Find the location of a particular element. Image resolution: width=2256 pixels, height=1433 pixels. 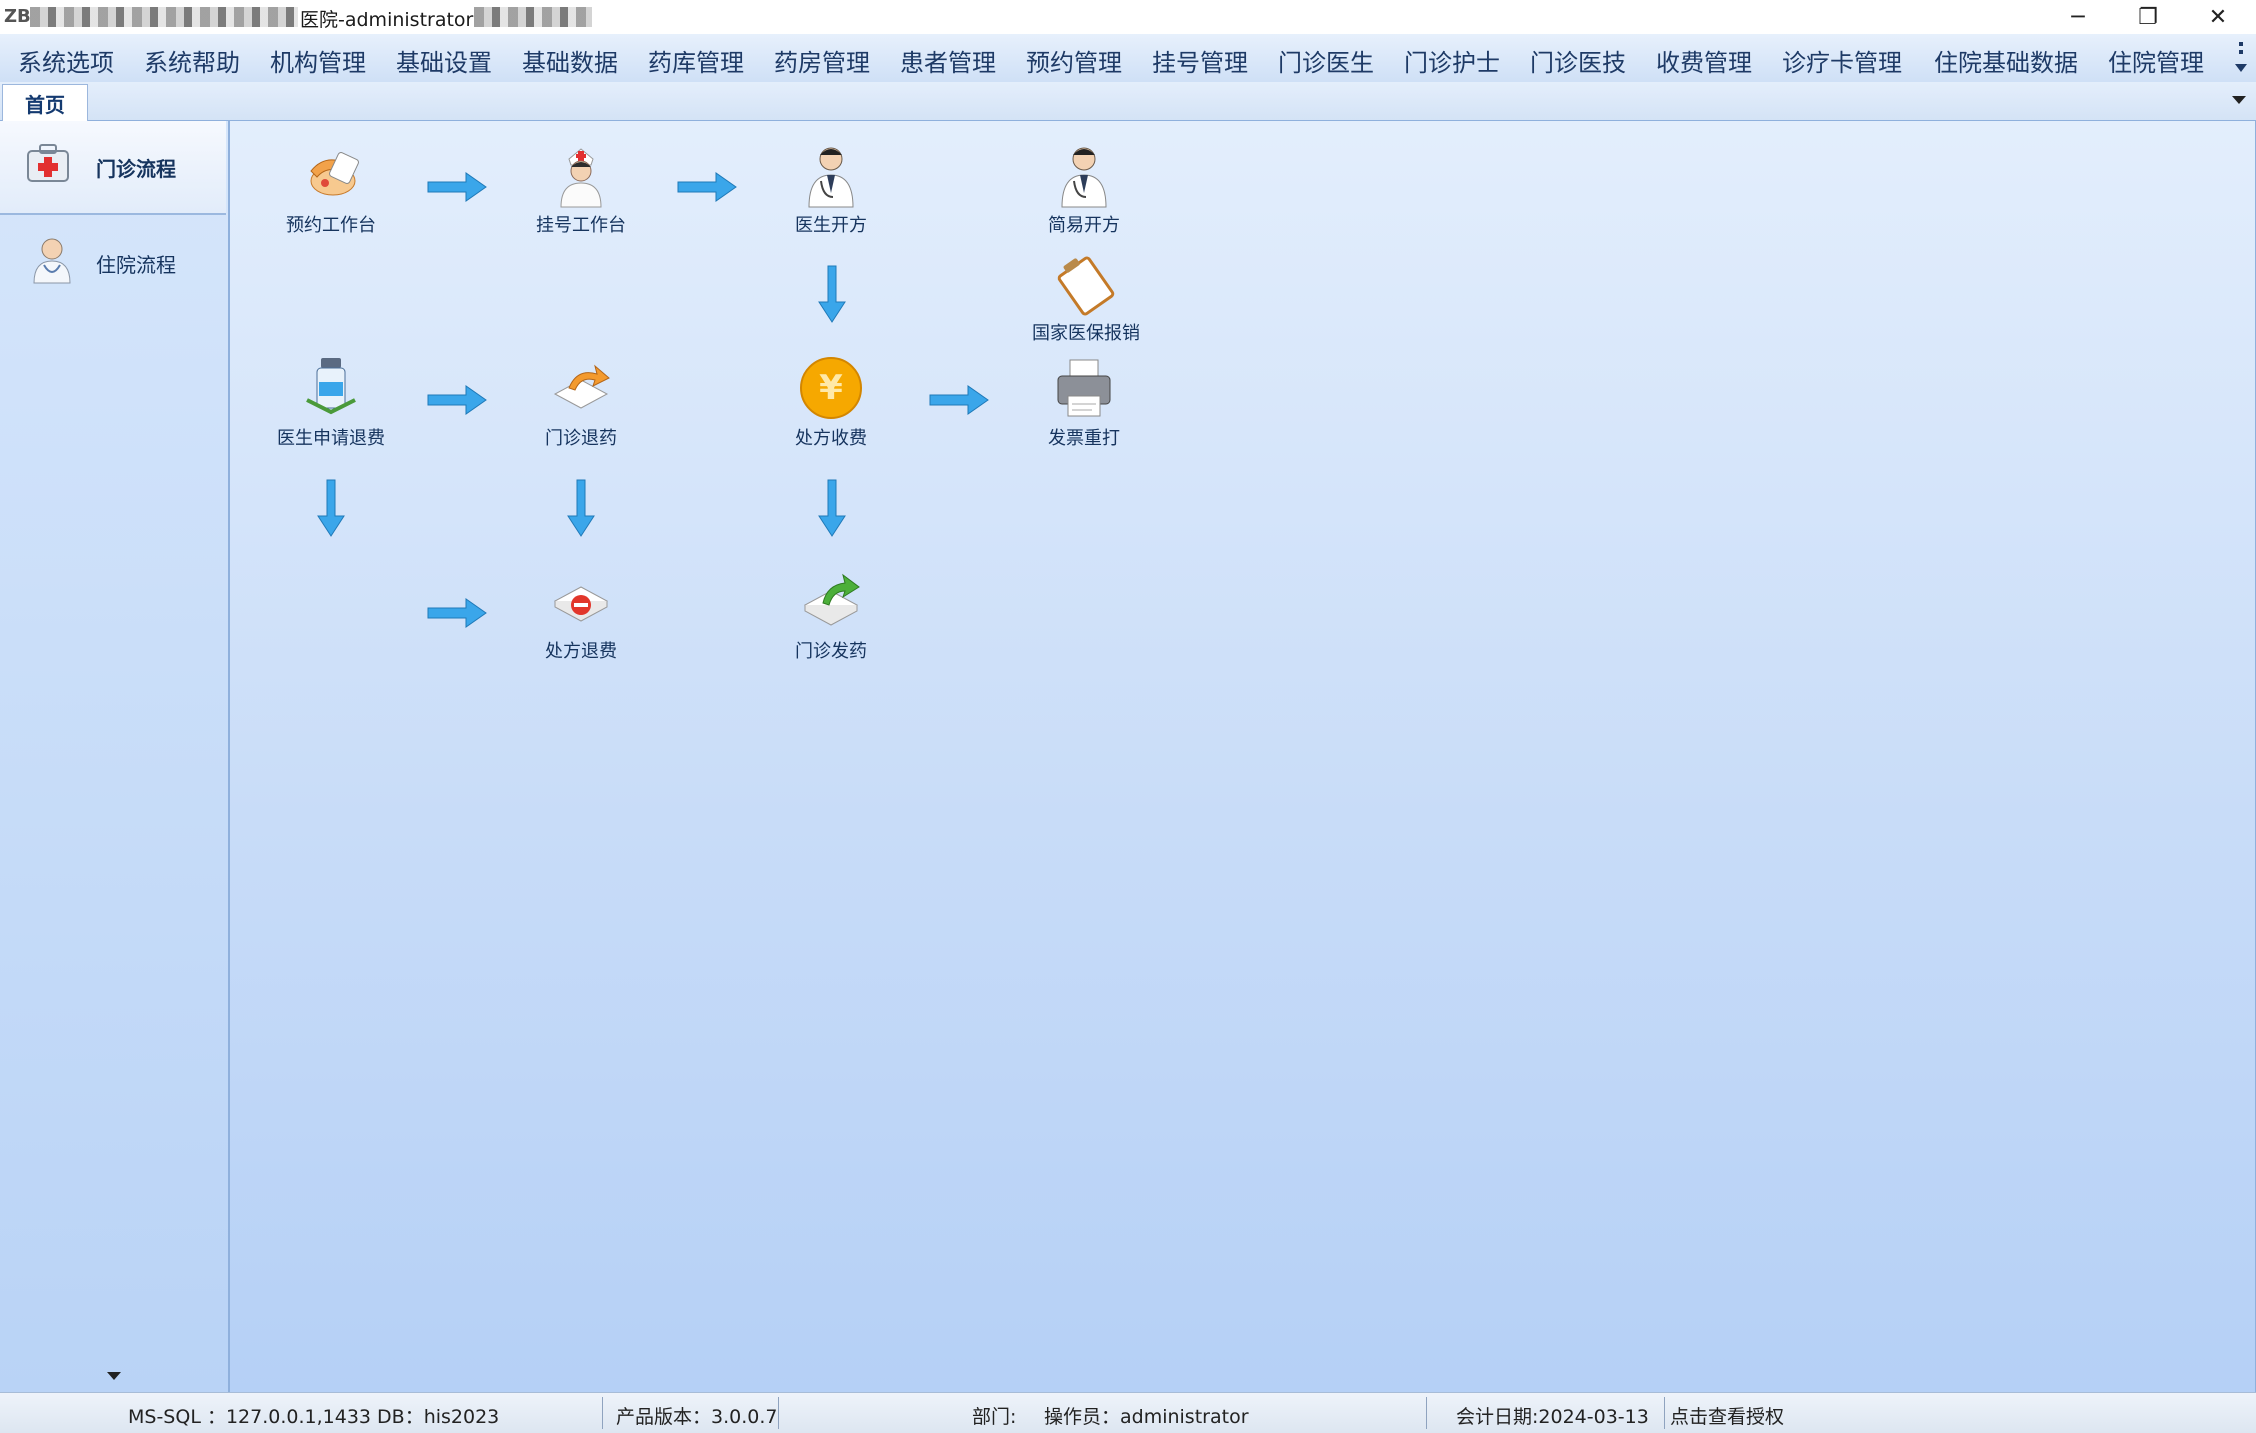

status-department: 部门: is located at coordinates (994, 1417).